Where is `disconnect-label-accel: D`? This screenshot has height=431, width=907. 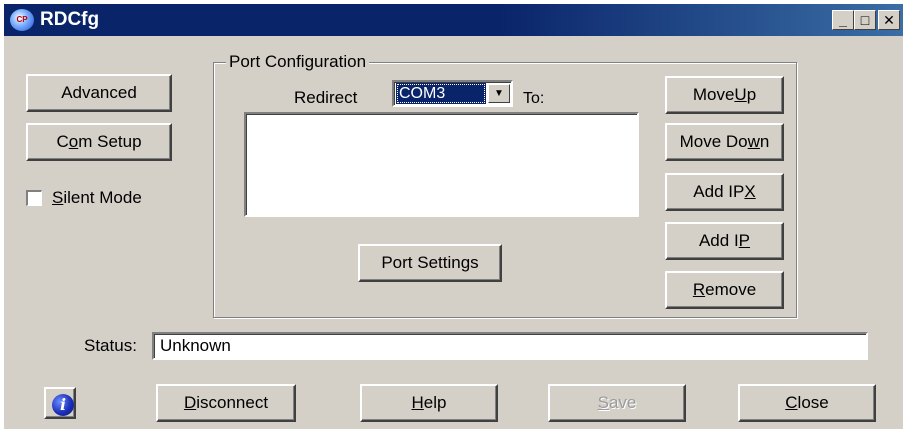 disconnect-label-accel: D is located at coordinates (190, 402).